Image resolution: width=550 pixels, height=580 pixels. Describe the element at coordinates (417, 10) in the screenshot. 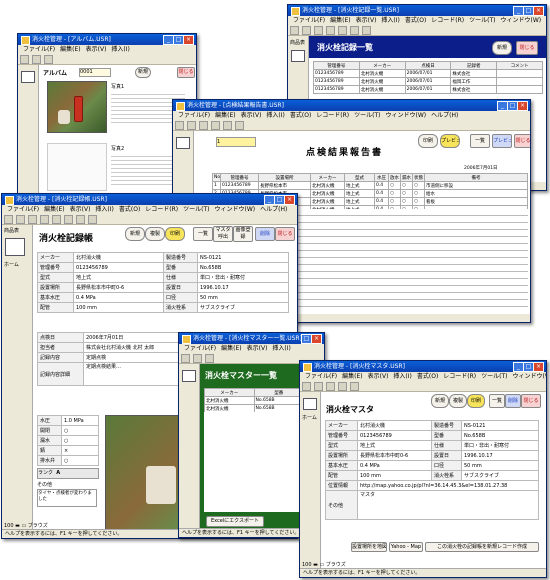

I see `title-bar: 消火栓管理 - [消火栓記録一覧.USR] _ □ ×` at that location.